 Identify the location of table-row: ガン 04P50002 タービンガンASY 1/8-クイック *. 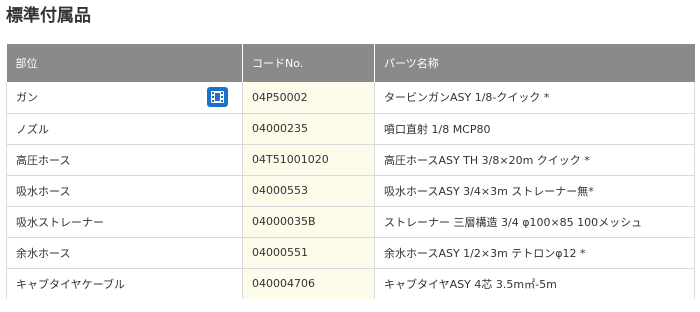
(350, 98).